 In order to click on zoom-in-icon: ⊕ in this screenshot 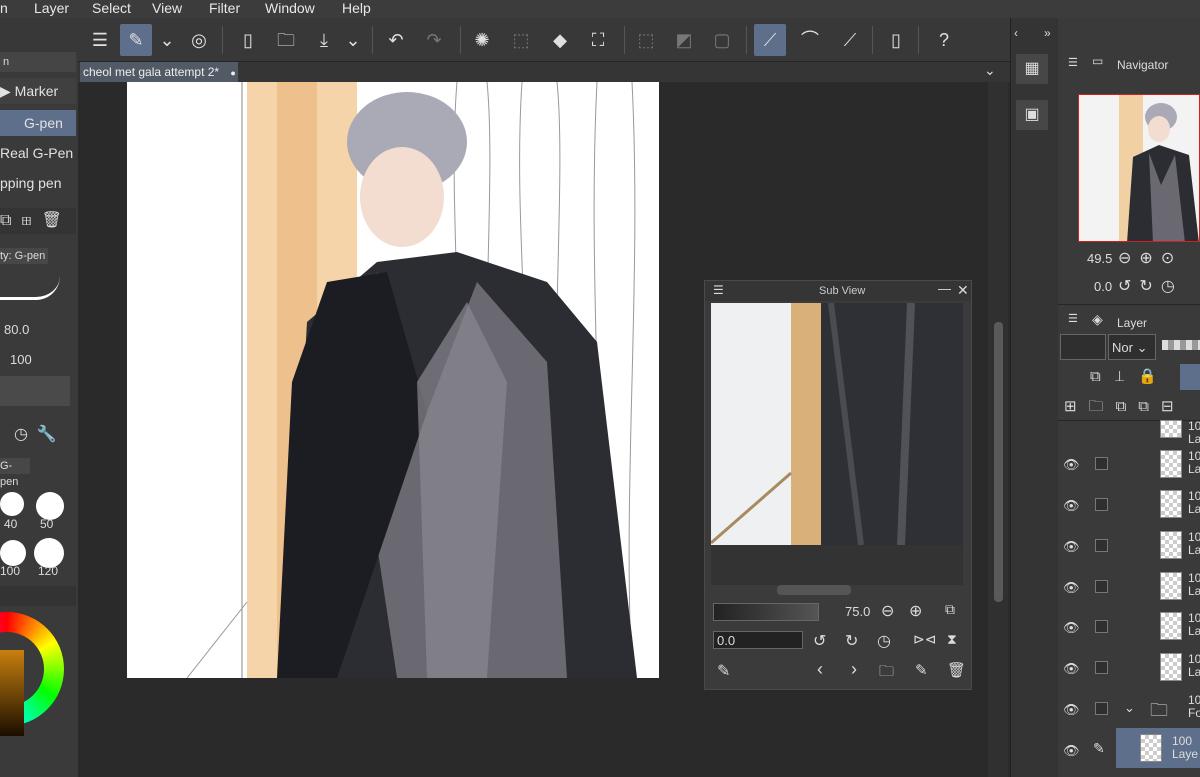, I will do `click(915, 611)`.